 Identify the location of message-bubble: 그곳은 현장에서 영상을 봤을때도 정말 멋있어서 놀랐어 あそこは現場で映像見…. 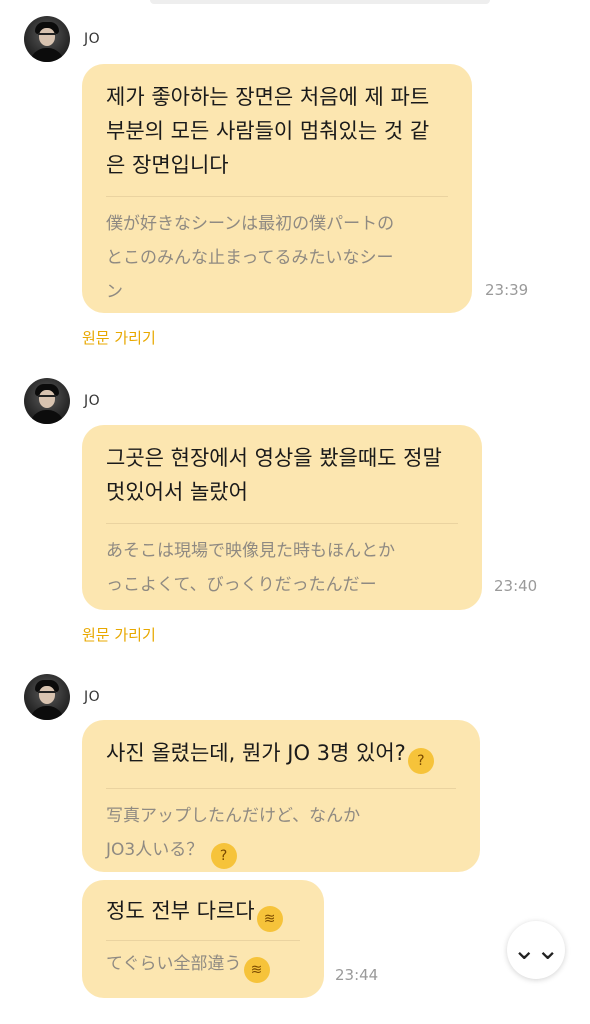
(282, 517).